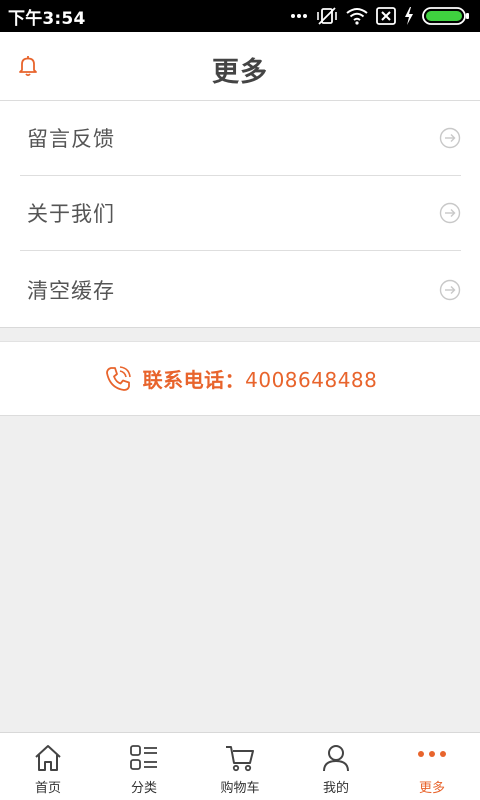 Image resolution: width=480 pixels, height=800 pixels. Describe the element at coordinates (432, 766) in the screenshot. I see `tab-more: 更多` at that location.